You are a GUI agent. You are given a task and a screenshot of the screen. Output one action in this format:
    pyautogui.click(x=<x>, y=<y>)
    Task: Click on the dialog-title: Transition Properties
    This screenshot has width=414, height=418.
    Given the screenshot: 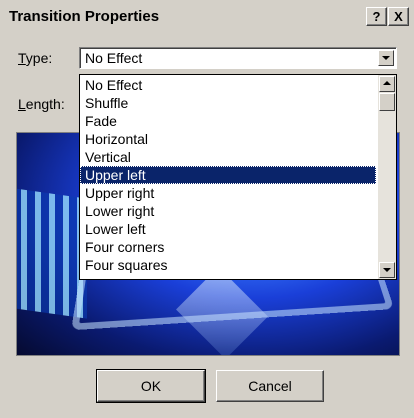 What is the action you would take?
    pyautogui.click(x=84, y=16)
    